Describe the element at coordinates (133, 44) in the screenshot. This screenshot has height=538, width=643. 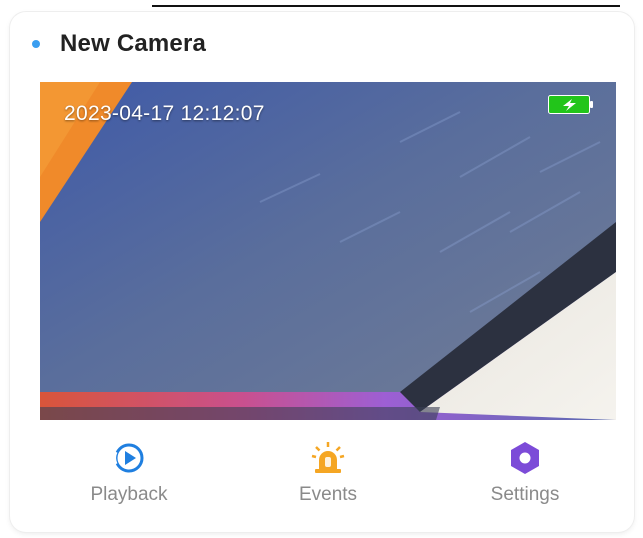
I see `camera-name: New Camera` at that location.